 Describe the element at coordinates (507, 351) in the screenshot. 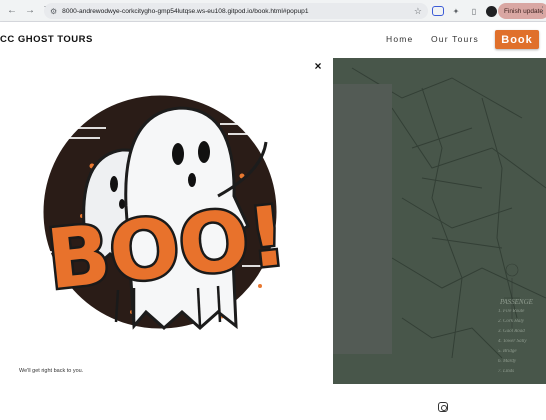

I see `map-legend-item: 5. Bridge` at that location.